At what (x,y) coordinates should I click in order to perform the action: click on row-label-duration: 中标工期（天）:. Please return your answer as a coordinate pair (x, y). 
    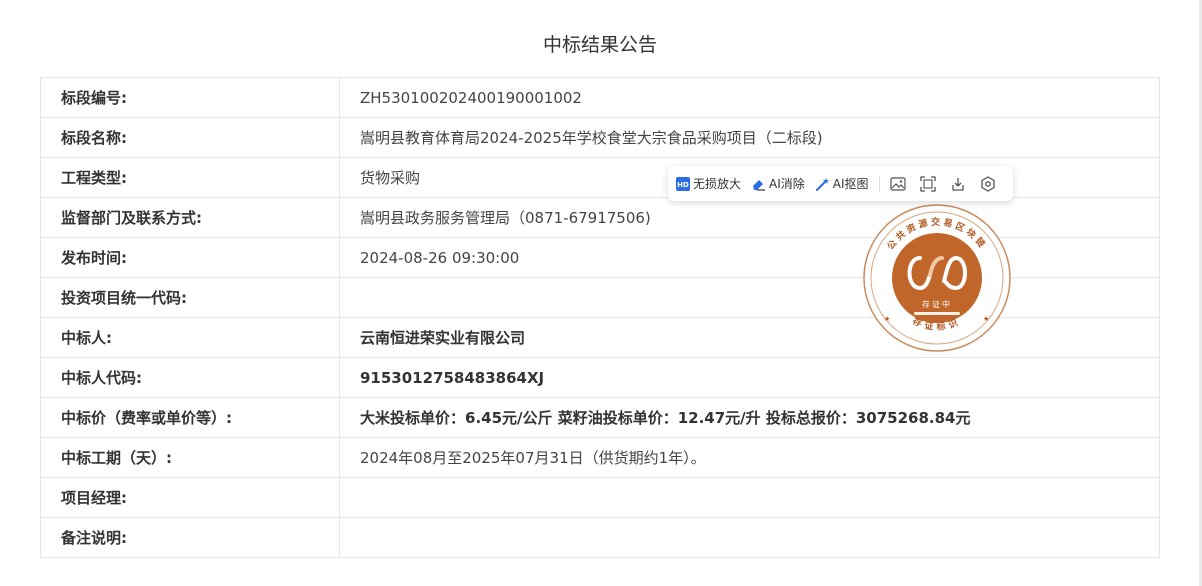
    Looking at the image, I should click on (190, 457).